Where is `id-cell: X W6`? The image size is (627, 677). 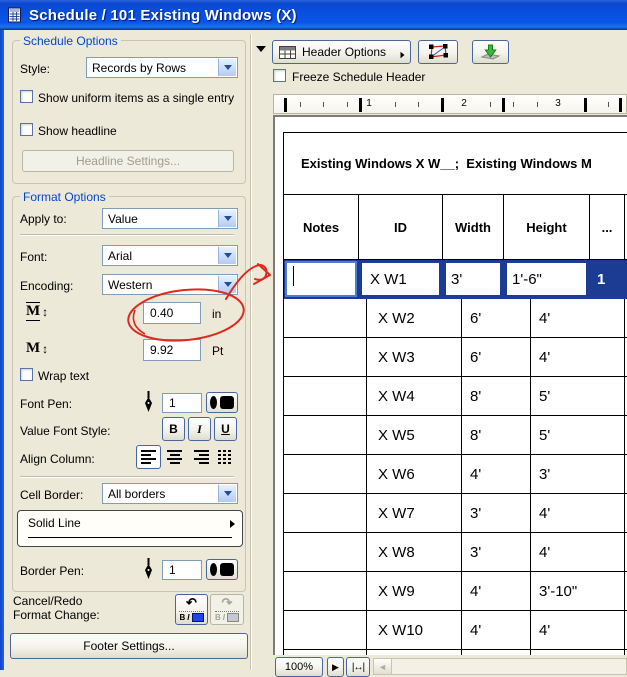
id-cell: X W6 is located at coordinates (414, 474).